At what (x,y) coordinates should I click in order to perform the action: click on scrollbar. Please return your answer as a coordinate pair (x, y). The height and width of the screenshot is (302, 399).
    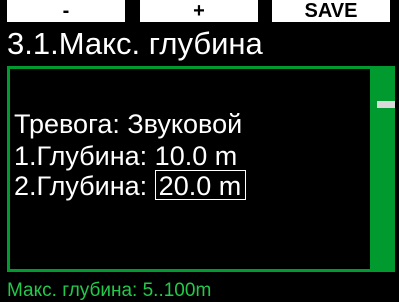
    Looking at the image, I should click on (384, 169).